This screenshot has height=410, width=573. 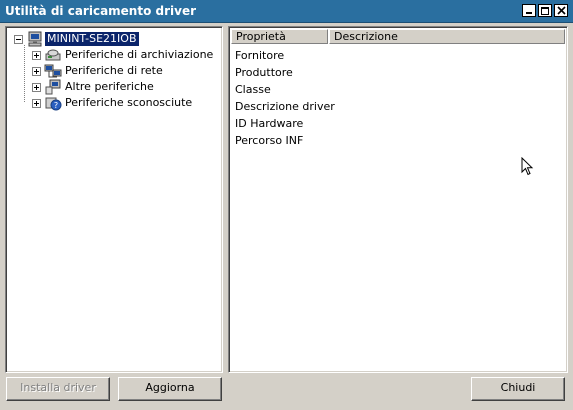 What do you see at coordinates (545, 10) in the screenshot?
I see `maximize-button` at bounding box center [545, 10].